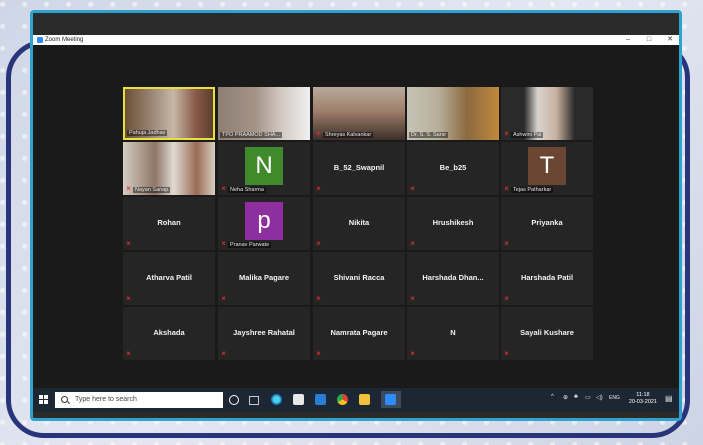  I want to click on participant-tile: Akshada ⨯, so click(169, 333).